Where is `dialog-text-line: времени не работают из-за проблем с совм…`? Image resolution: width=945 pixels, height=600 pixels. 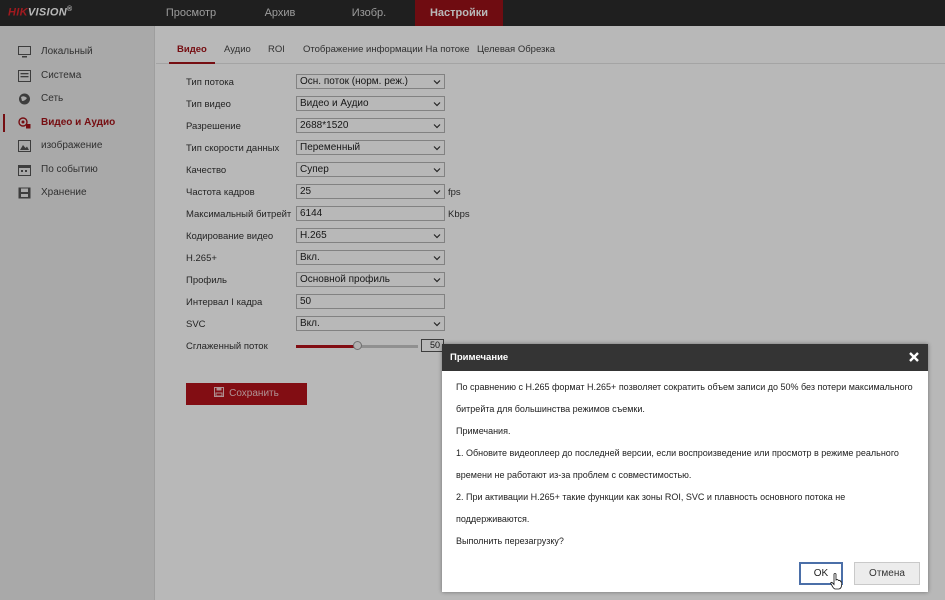
dialog-text-line: времени не работают из-за проблем с совм… is located at coordinates (574, 475).